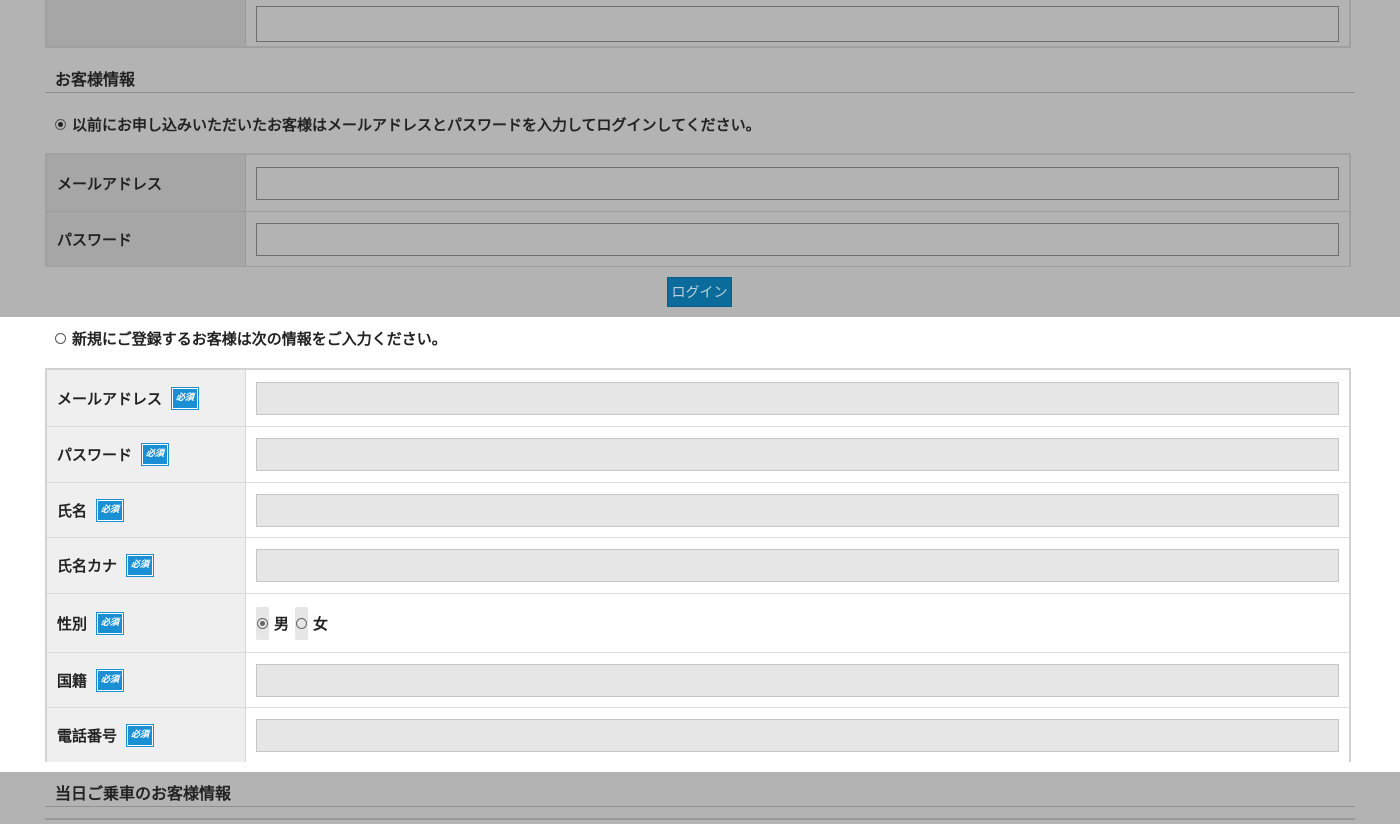  I want to click on gender-female-label: 女, so click(321, 623).